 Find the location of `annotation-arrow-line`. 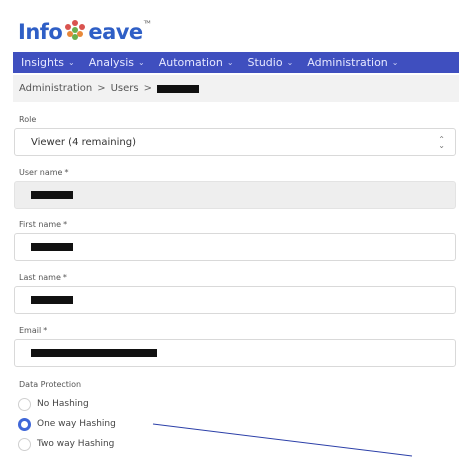

annotation-arrow-line is located at coordinates (282, 440).